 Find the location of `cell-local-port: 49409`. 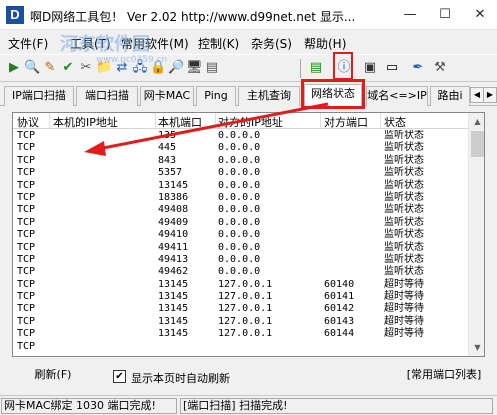

cell-local-port: 49409 is located at coordinates (173, 222).